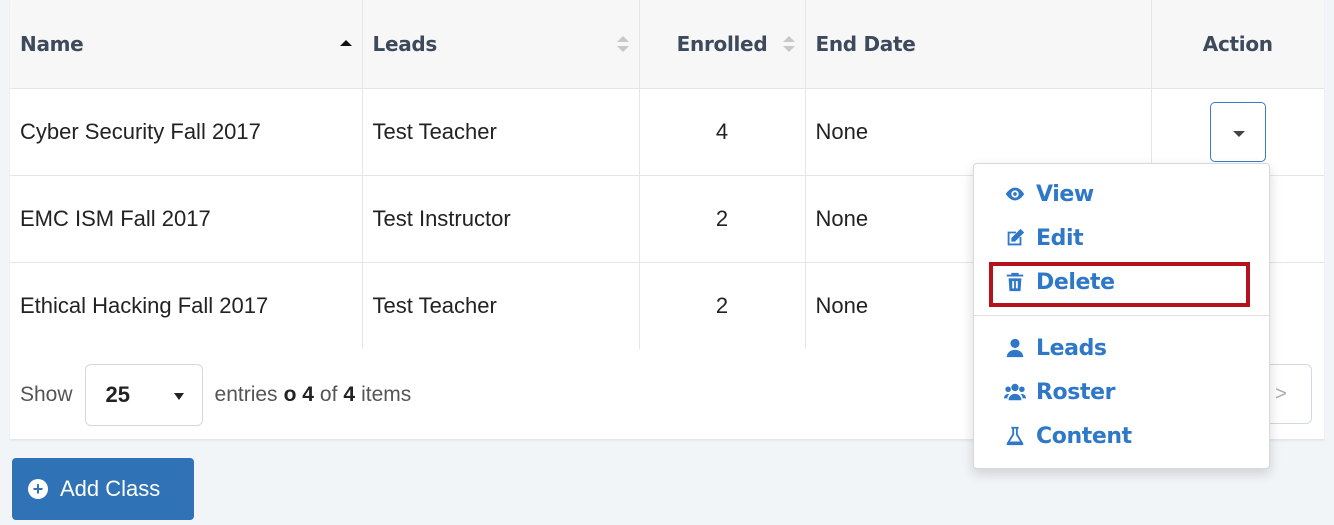 The height and width of the screenshot is (525, 1334). I want to click on sort-asc-icon, so click(345, 48).